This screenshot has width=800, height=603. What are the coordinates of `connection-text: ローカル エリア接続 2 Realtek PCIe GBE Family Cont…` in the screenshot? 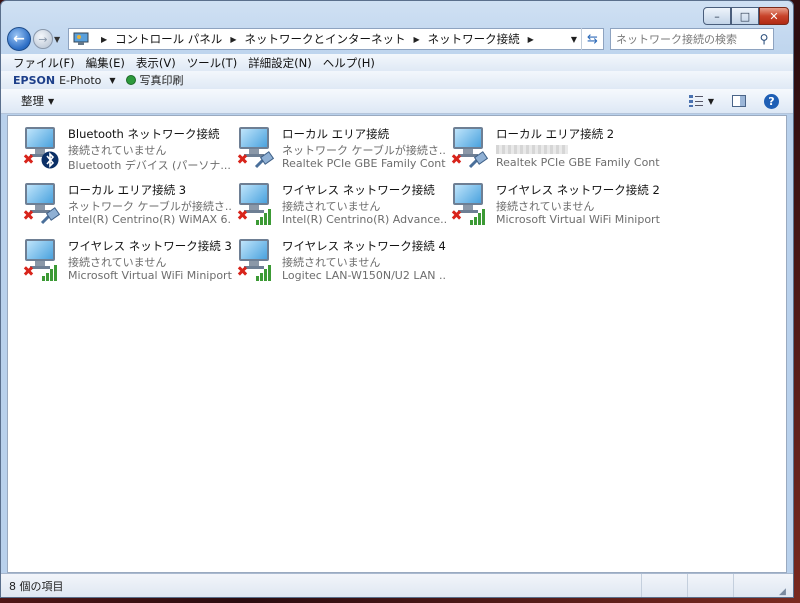 It's located at (578, 147).